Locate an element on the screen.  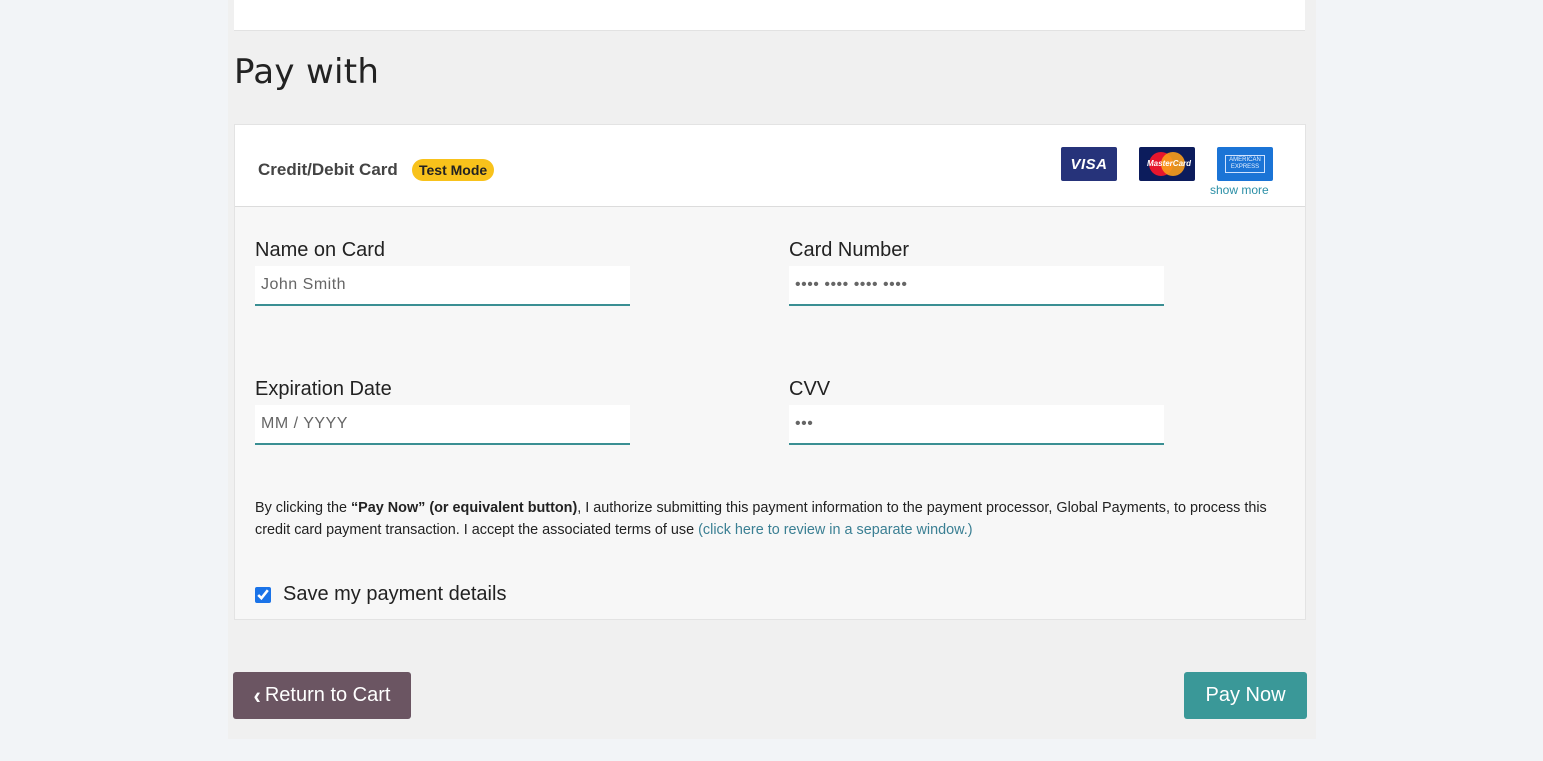
cvv-label: CVV is located at coordinates (810, 389).